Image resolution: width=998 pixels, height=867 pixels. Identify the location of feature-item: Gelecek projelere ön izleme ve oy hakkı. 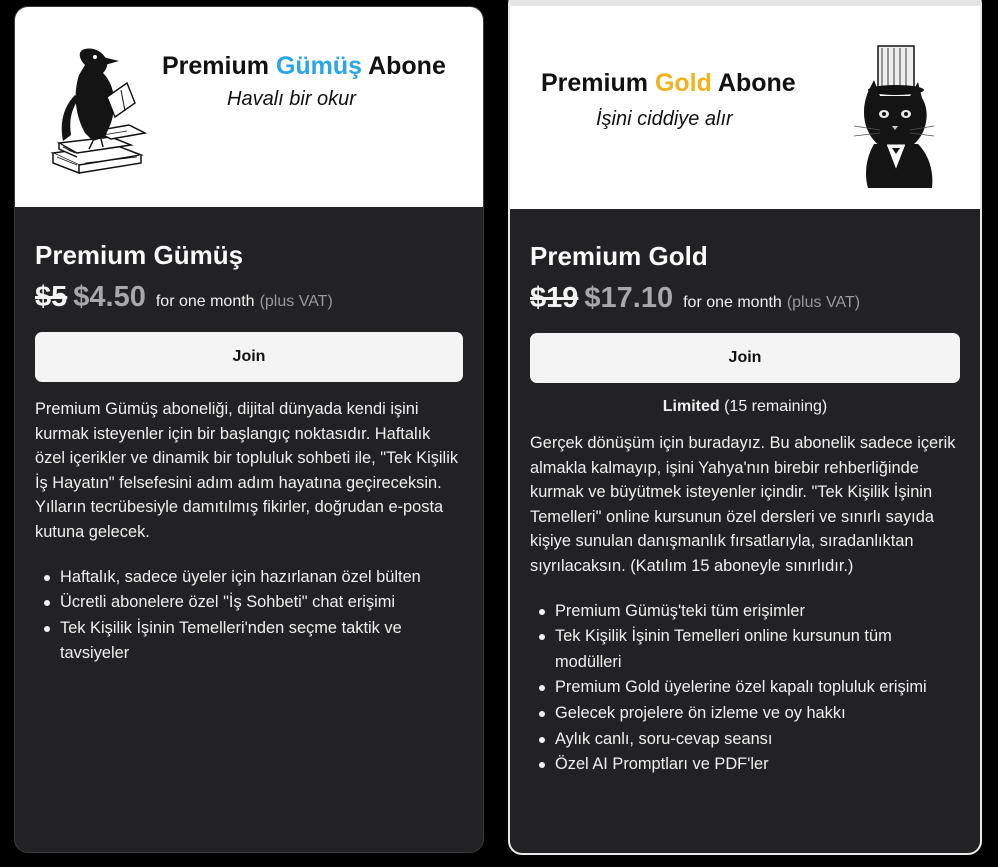
(745, 714).